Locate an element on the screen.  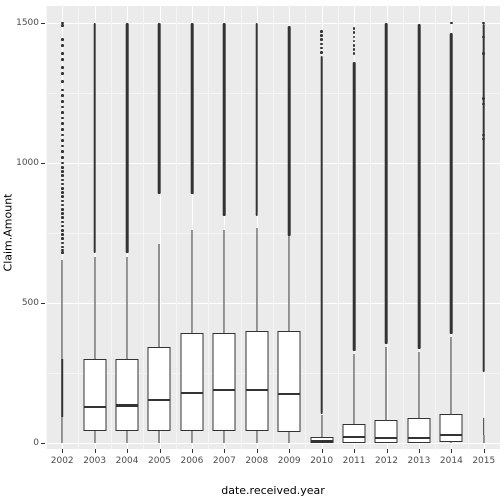
y-tick-label: 500 is located at coordinates (30, 303).